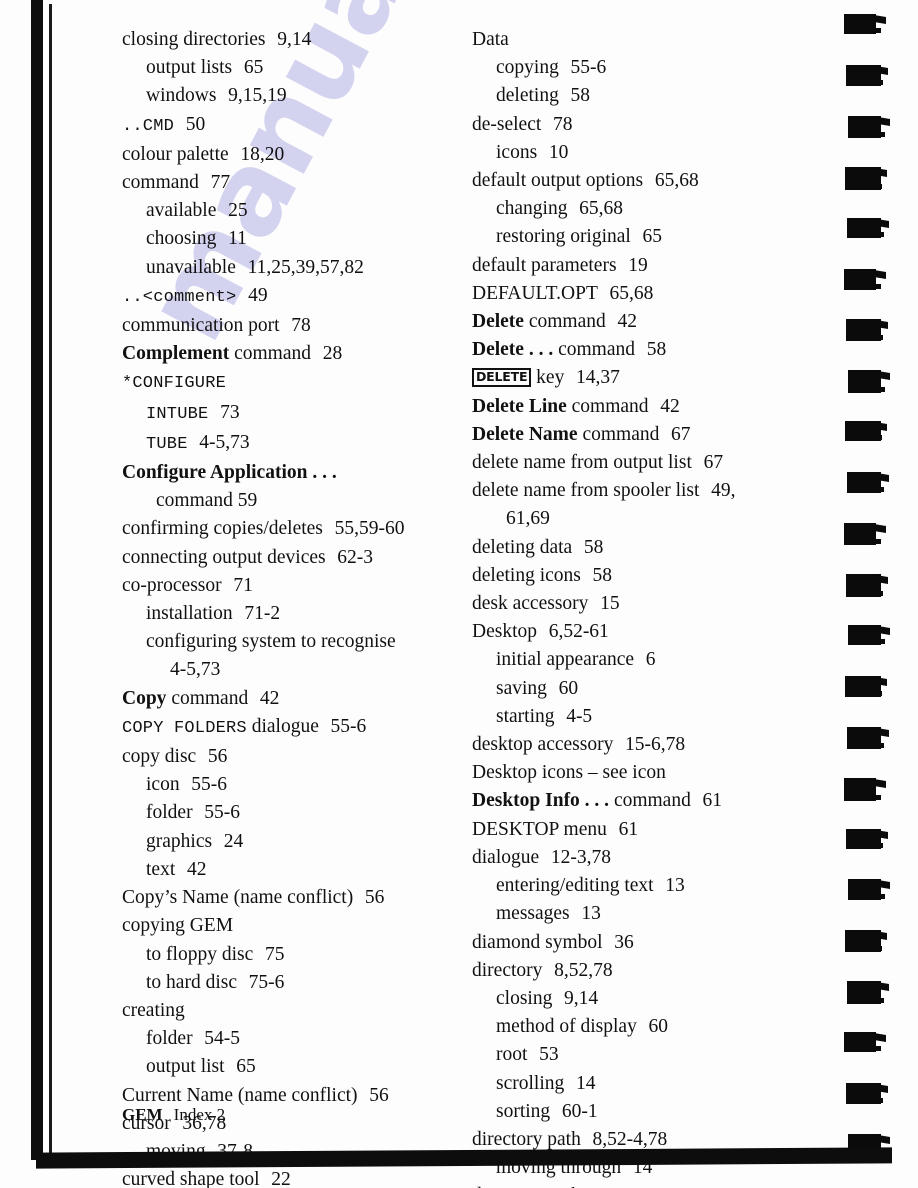  Describe the element at coordinates (544, 265) in the screenshot. I see `index-entry-term: default parameters` at that location.